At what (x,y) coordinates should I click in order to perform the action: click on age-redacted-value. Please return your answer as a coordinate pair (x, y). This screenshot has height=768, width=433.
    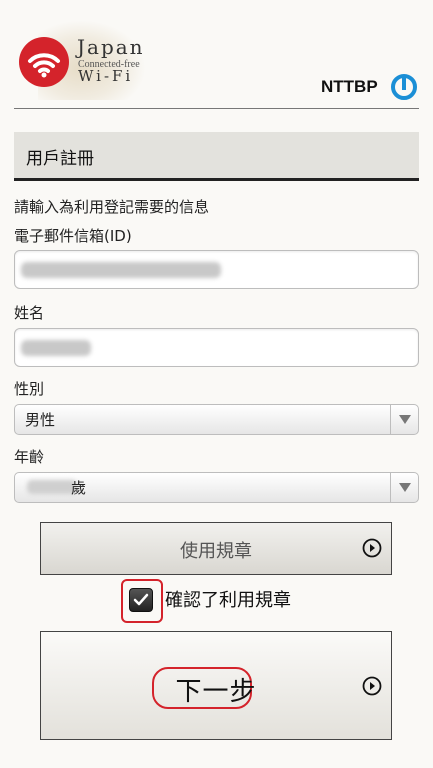
    Looking at the image, I should click on (52, 487).